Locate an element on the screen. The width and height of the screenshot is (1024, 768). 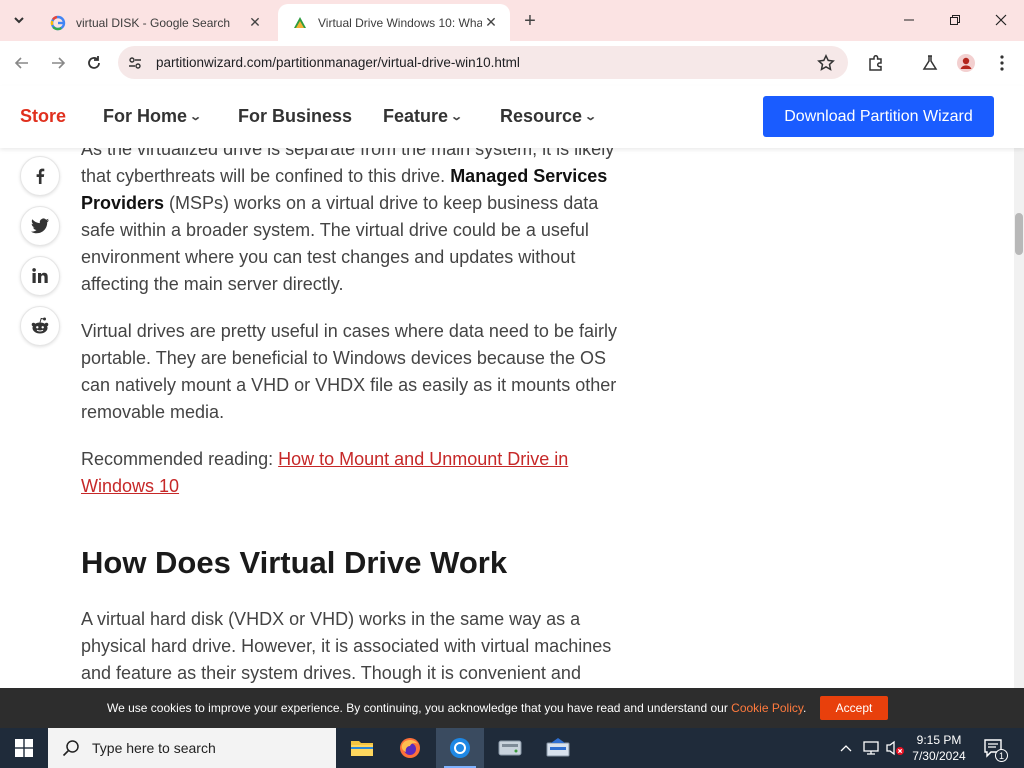
tab-search-button is located at coordinates (19, 20).